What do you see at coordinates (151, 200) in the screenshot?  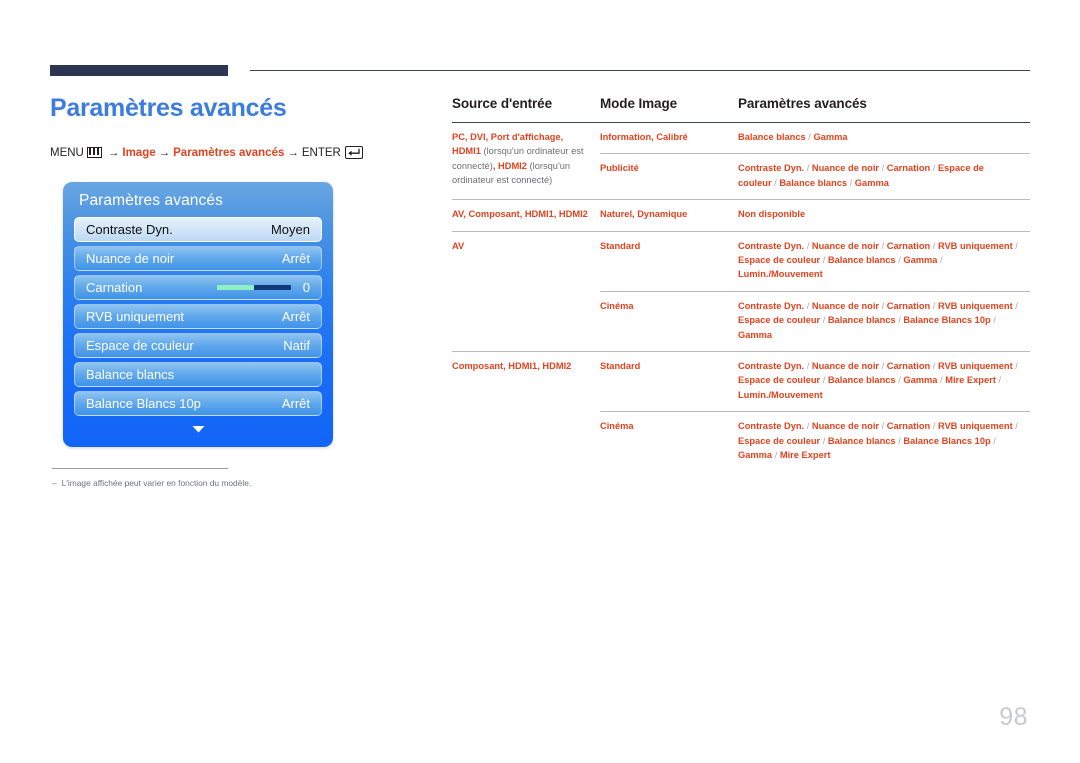 I see `osd-panel-title: Paramètres avancés` at bounding box center [151, 200].